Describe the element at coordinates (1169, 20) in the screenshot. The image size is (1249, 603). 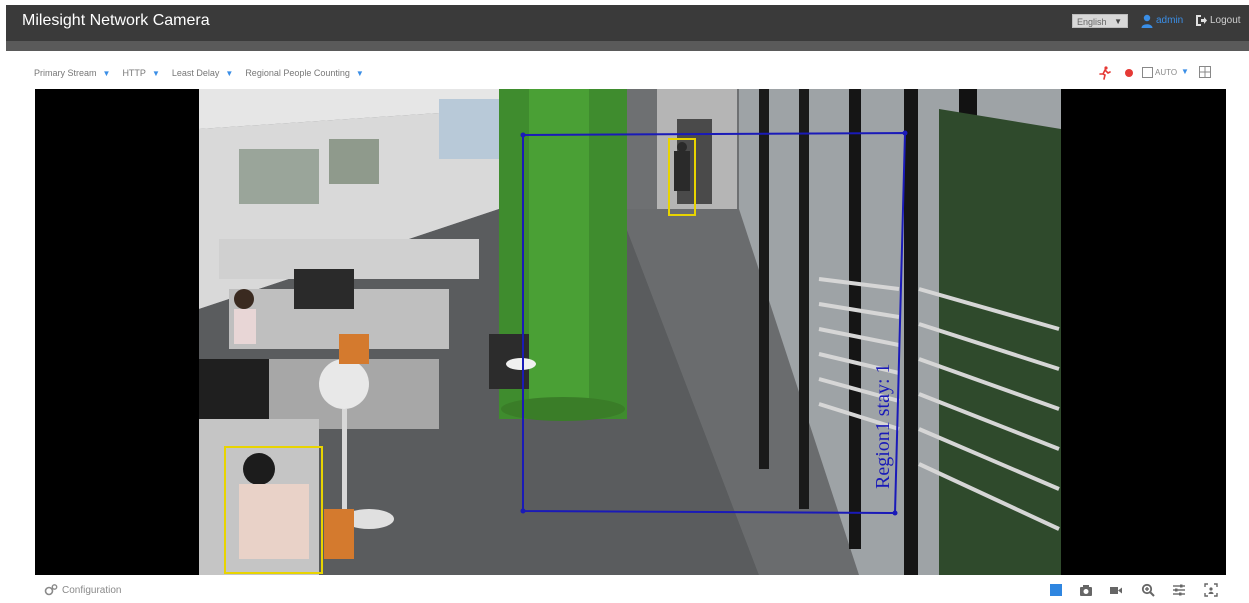
I see `username-link: admin` at that location.